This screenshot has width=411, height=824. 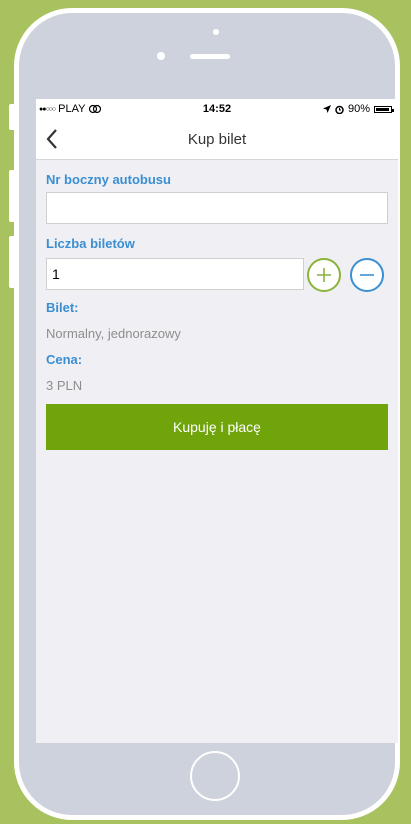 I want to click on ticket-type-value: Normalny, jednorazowy, so click(x=113, y=333).